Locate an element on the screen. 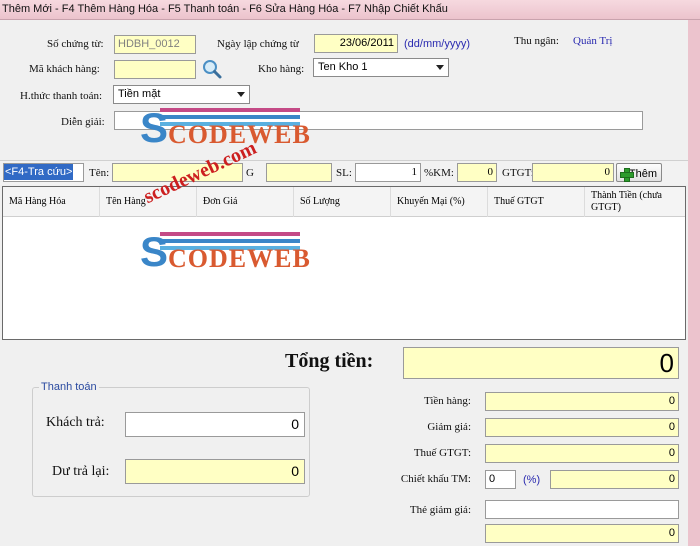  the-giam-gia-amount-field: 0 is located at coordinates (582, 533).